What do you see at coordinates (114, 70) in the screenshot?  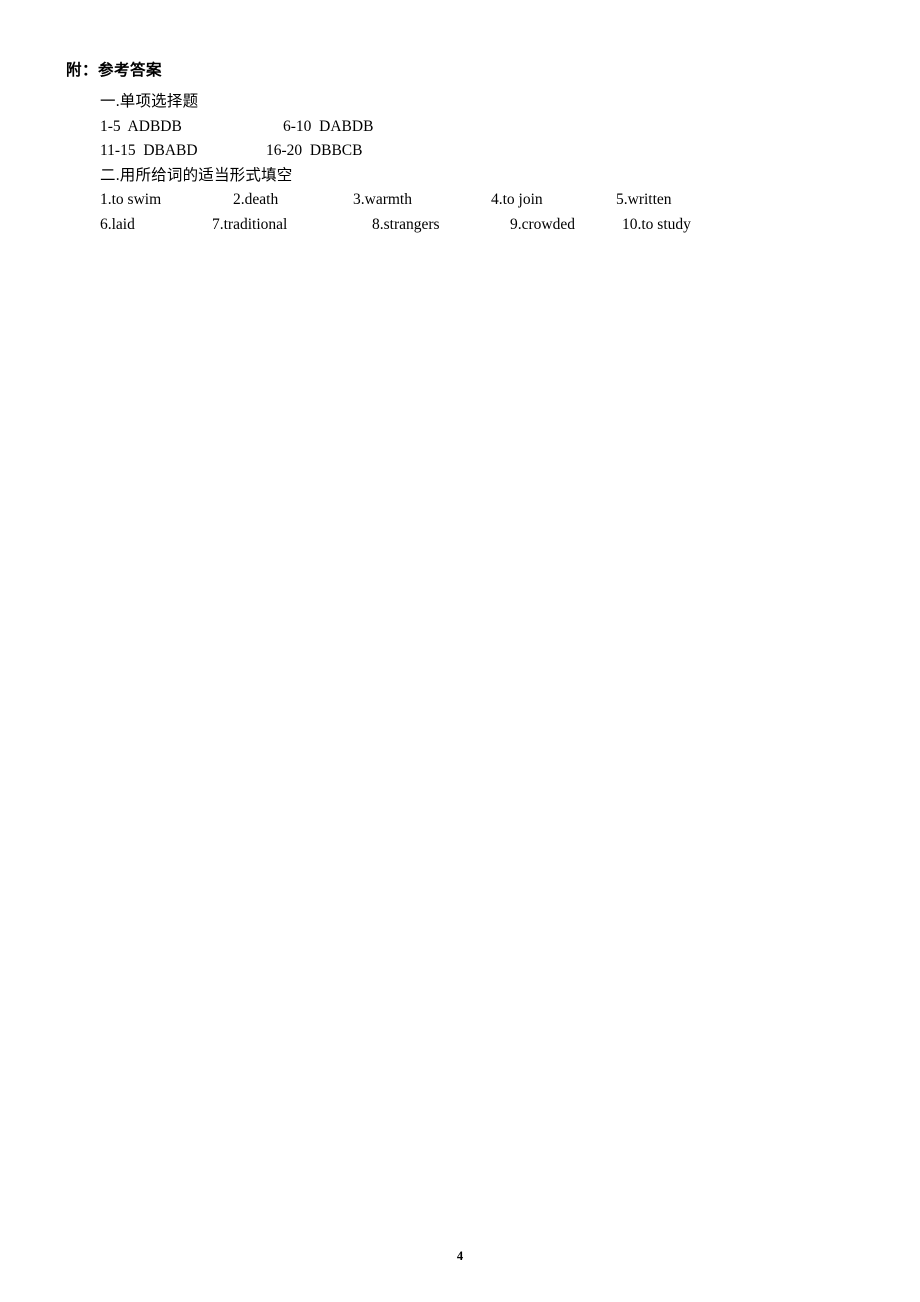 I see `page-title: 附：参考答案` at bounding box center [114, 70].